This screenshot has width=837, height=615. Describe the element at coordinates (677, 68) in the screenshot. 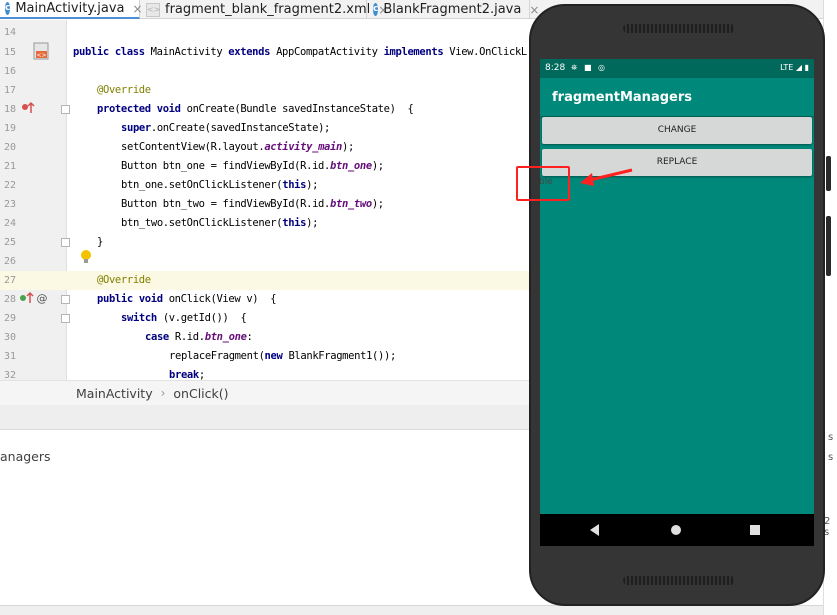

I see `android-status-bar: 8:28 ⛯ ■ ◎ LTE ◢ ▮` at that location.